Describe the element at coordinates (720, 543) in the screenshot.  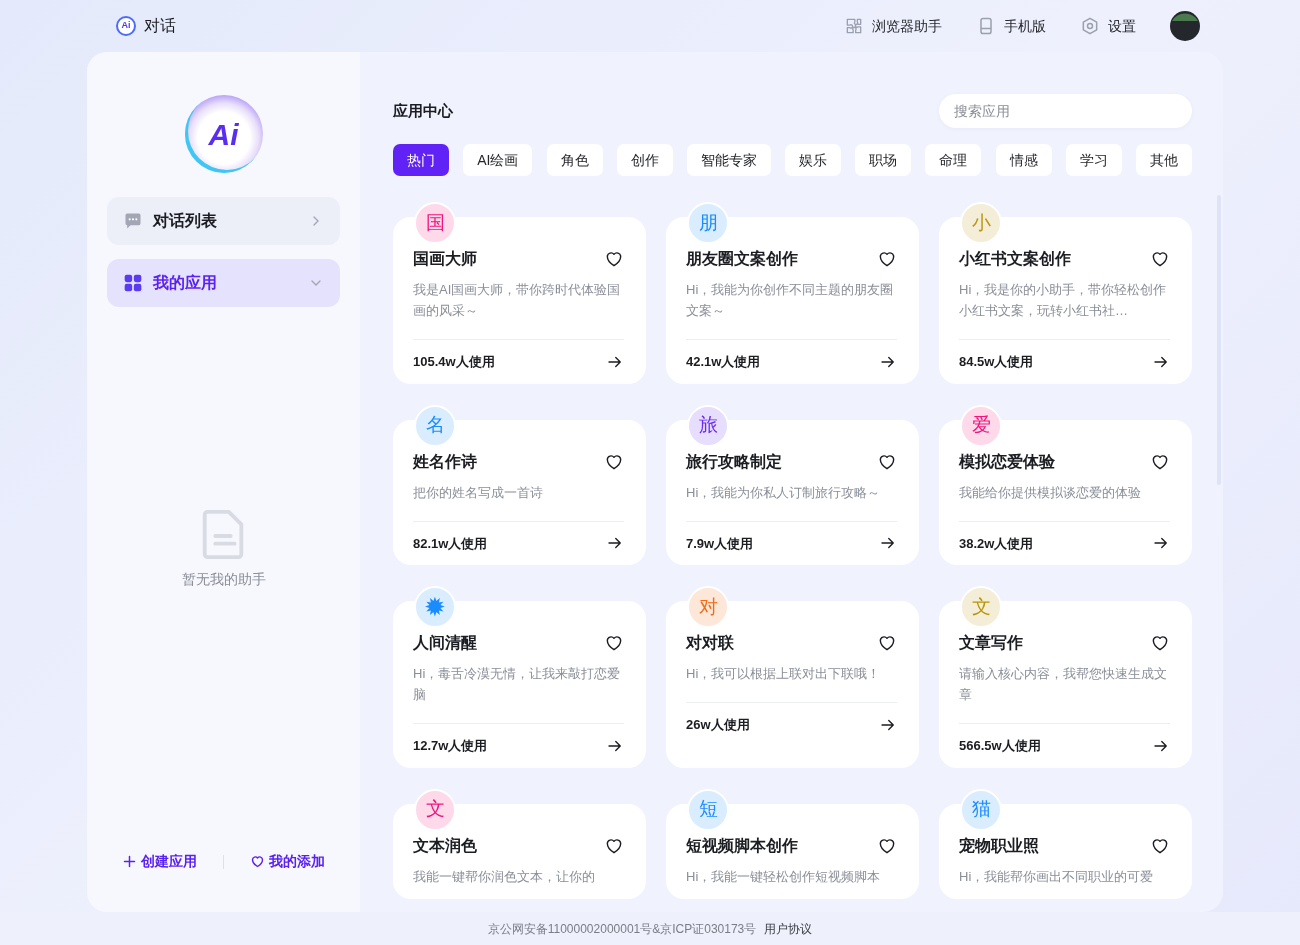
I see `usage-count: 7.9w人使用` at that location.